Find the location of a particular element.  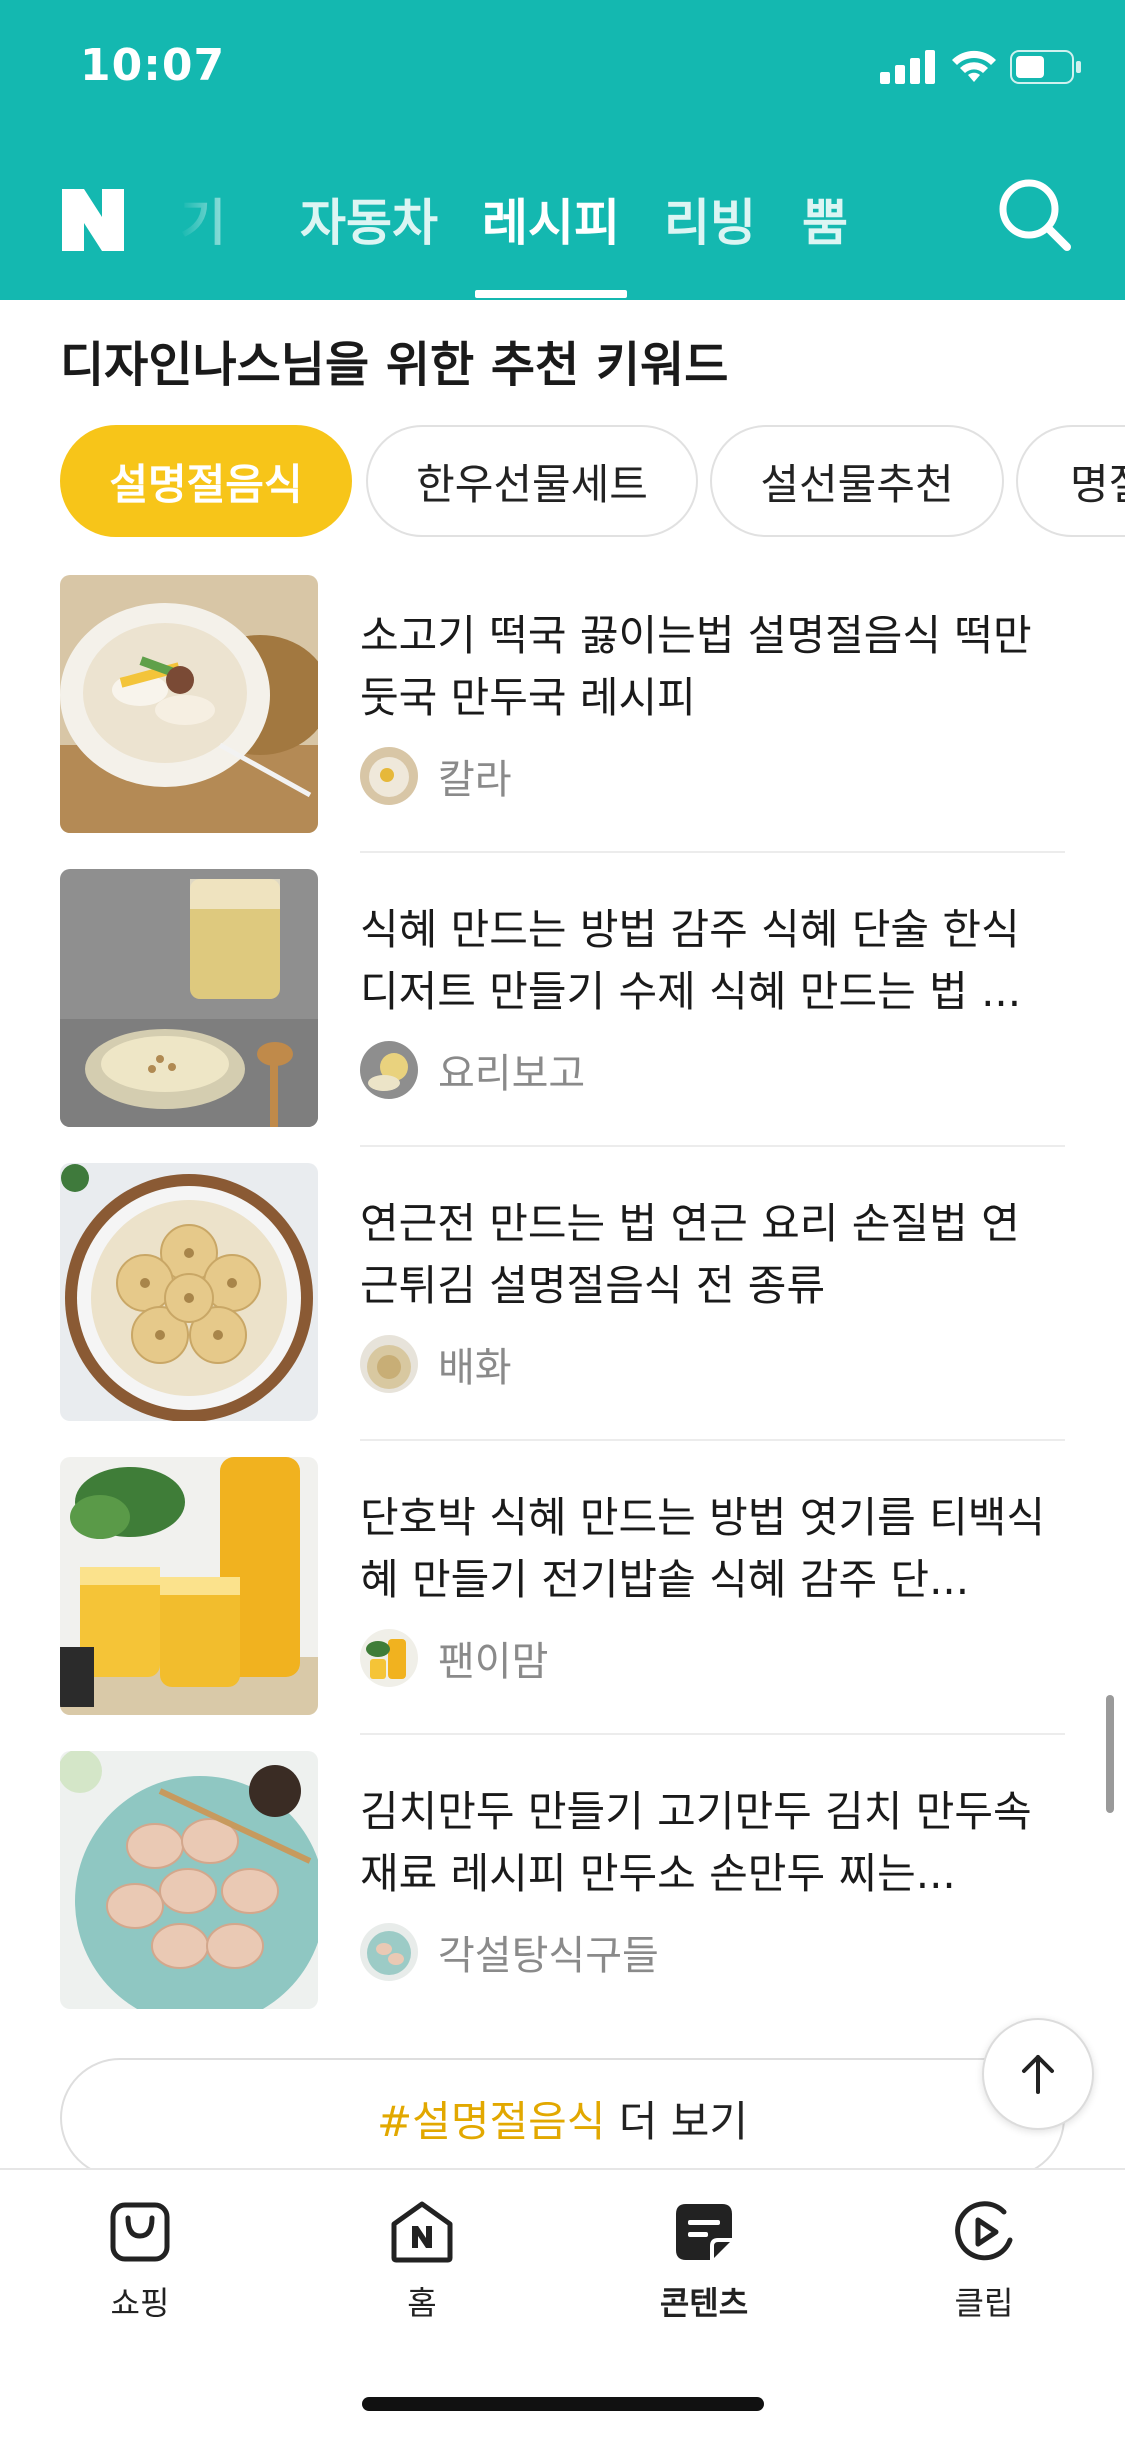

category-tabs: 기 자동차 레시피 리빙 뿜 is located at coordinates (610, 225).